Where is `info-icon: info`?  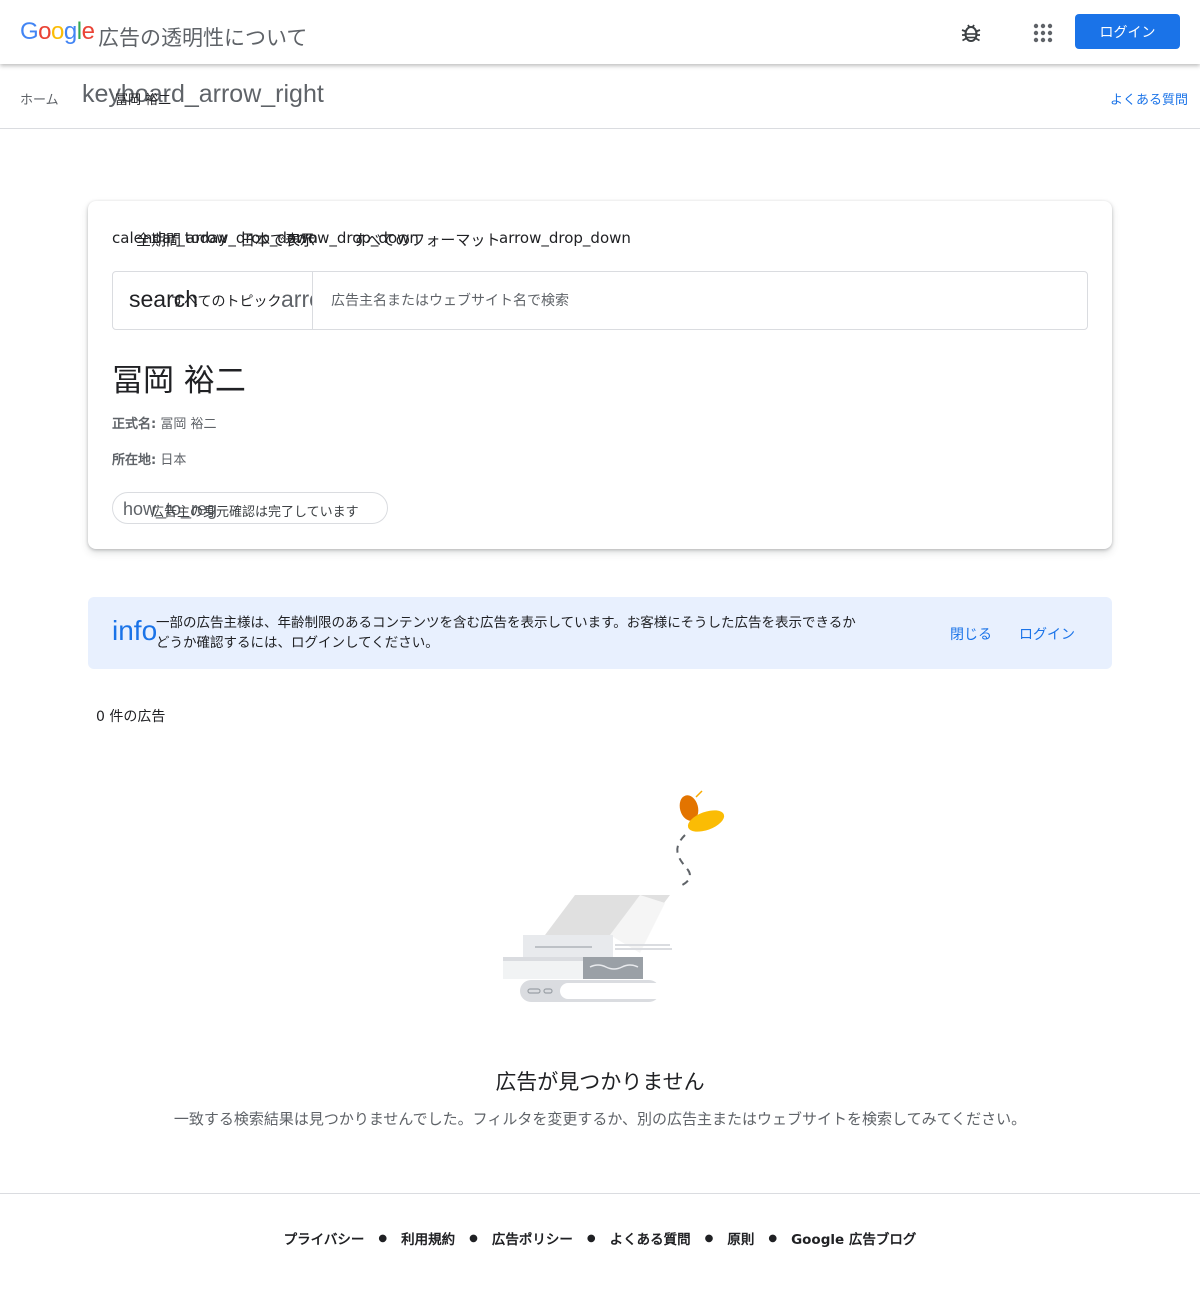
info-icon: info is located at coordinates (135, 630).